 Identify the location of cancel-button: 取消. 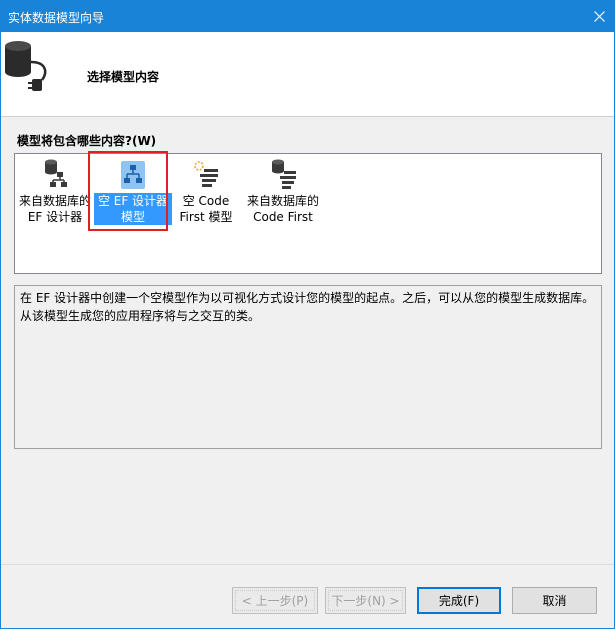
(554, 600).